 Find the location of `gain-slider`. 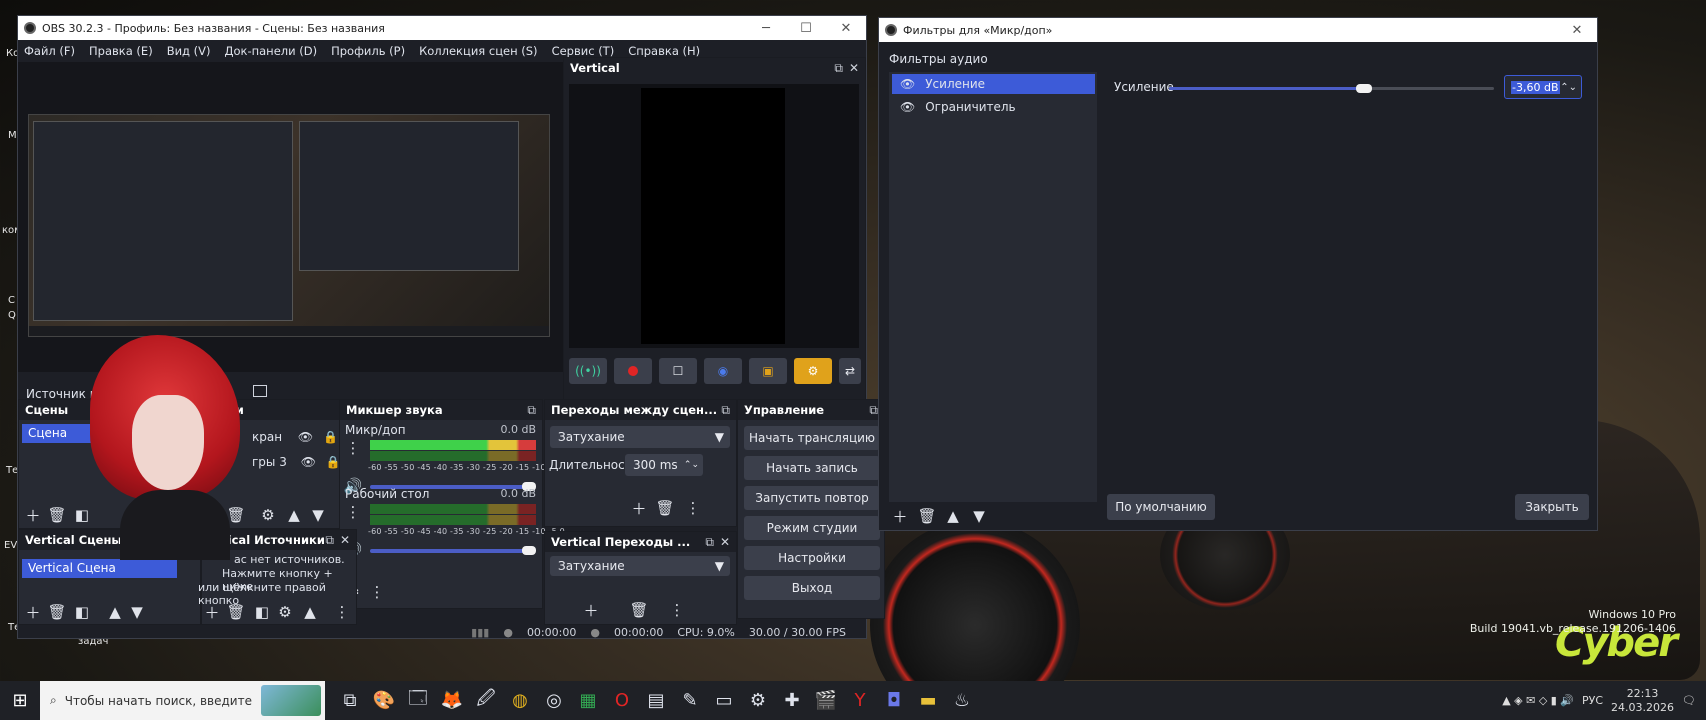

gain-slider is located at coordinates (1331, 88).